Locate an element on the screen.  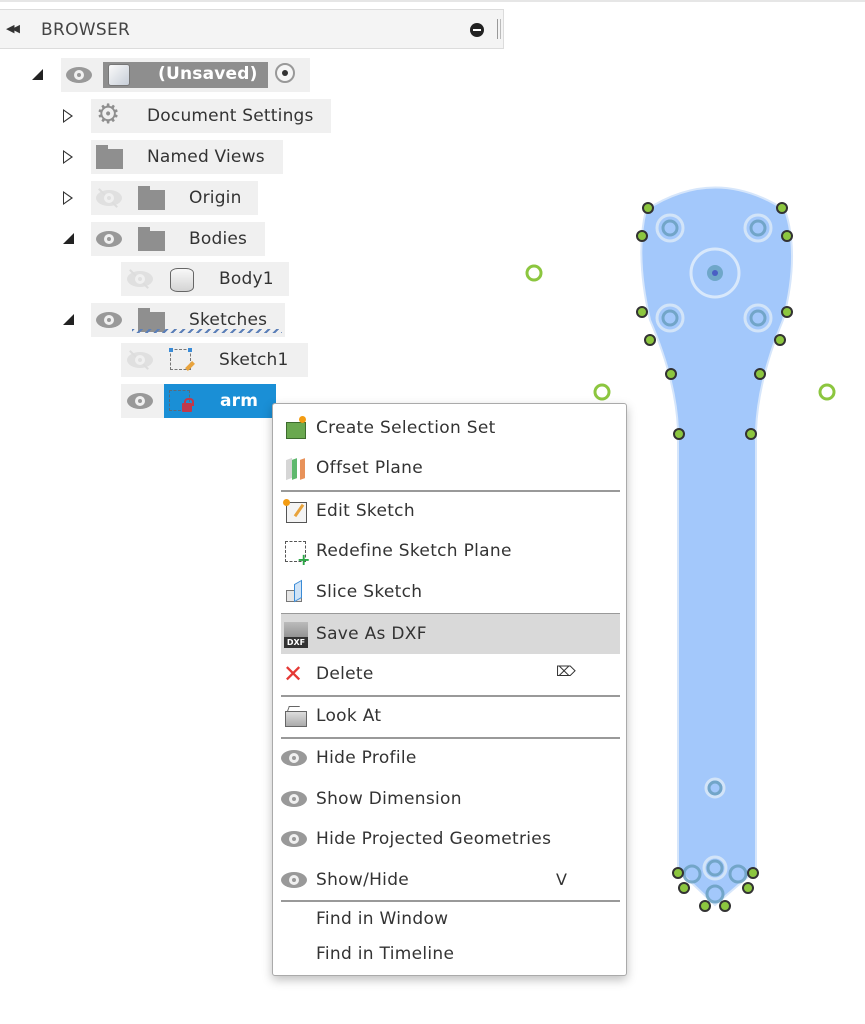
look-at-icon is located at coordinates (295, 716).